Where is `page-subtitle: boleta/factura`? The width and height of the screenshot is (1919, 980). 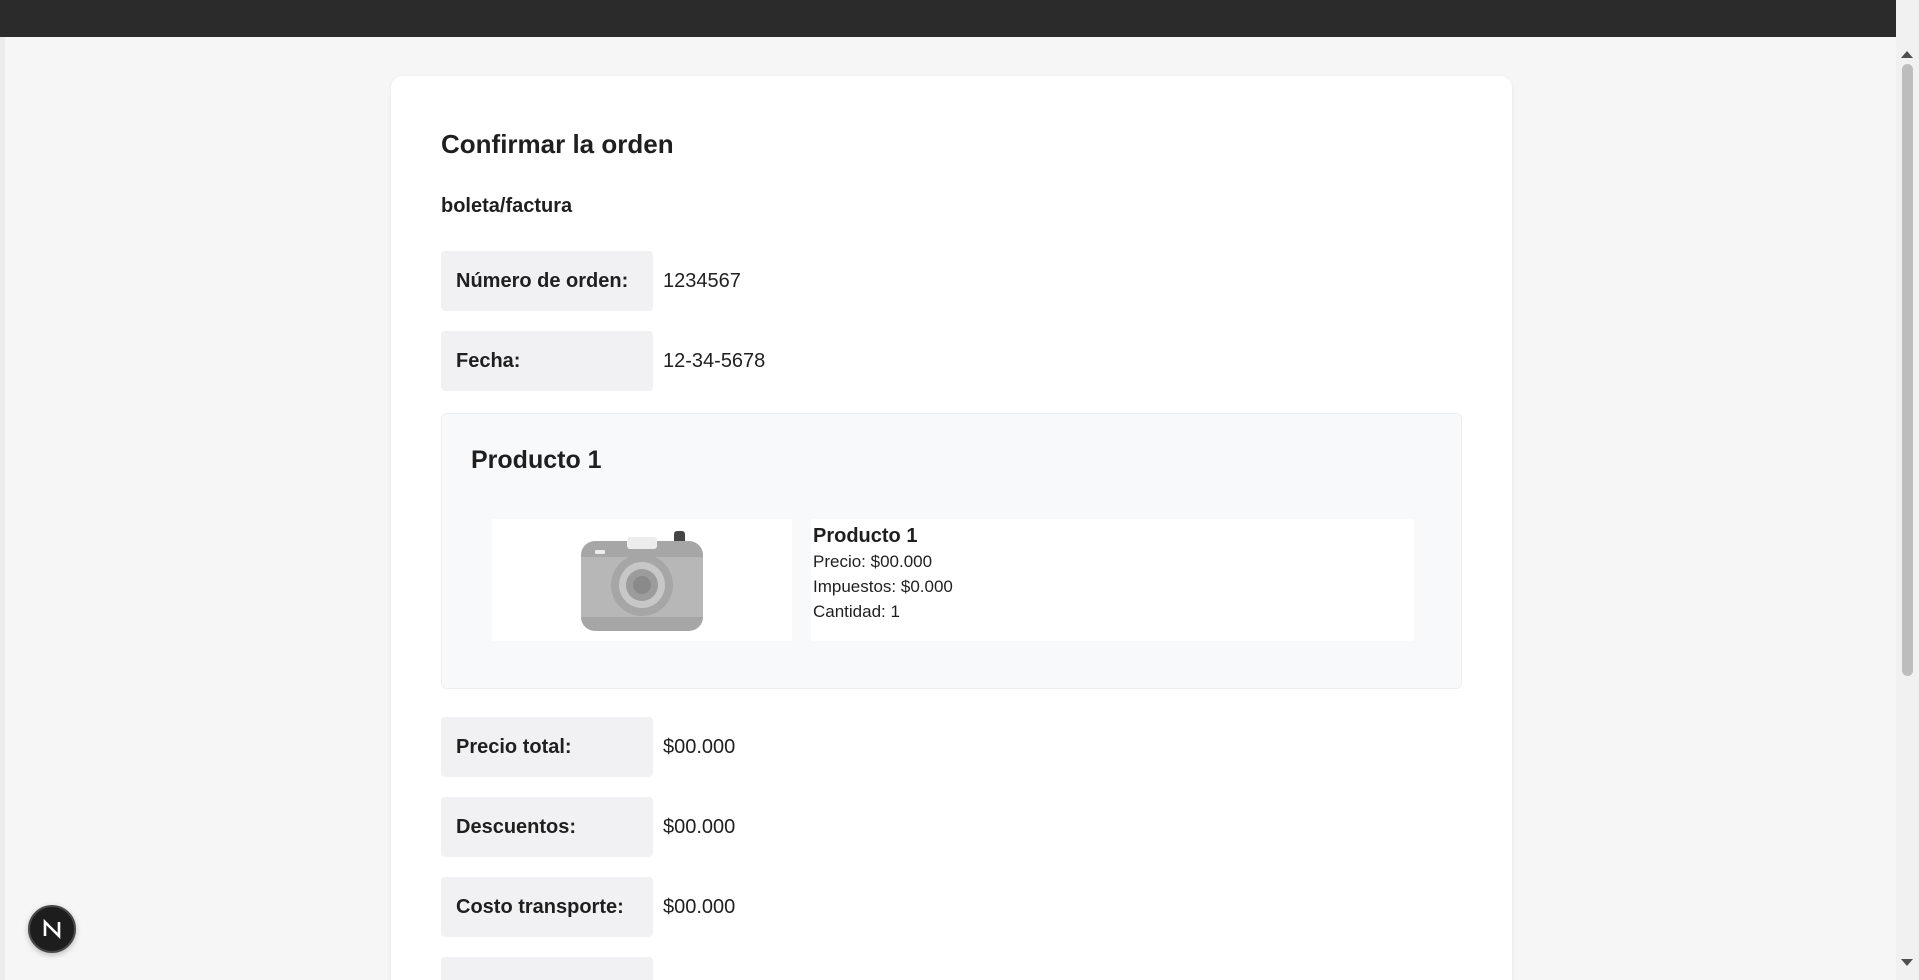 page-subtitle: boleta/factura is located at coordinates (507, 206).